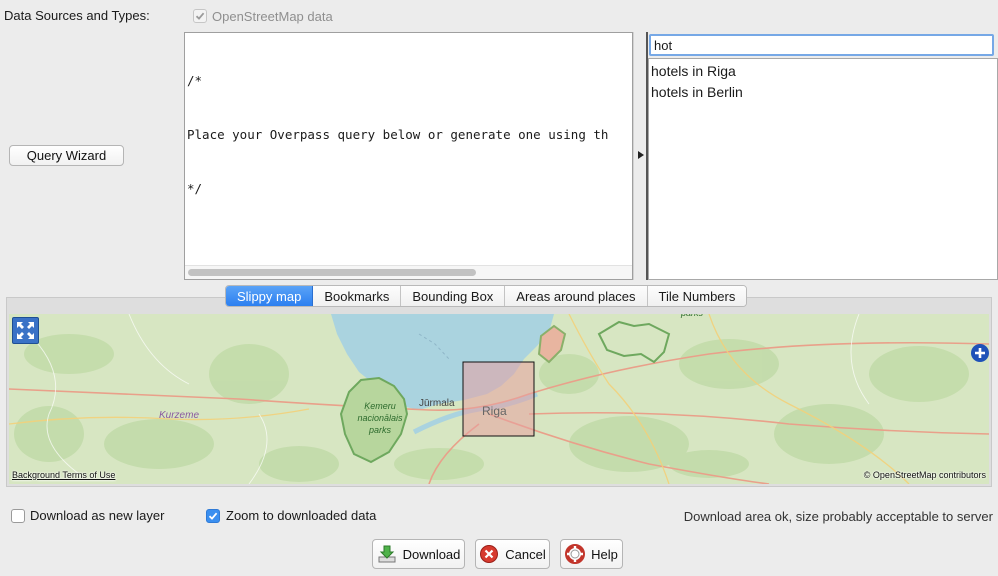  Describe the element at coordinates (453, 296) in the screenshot. I see `tab-bounding-box: Bounding Box` at that location.